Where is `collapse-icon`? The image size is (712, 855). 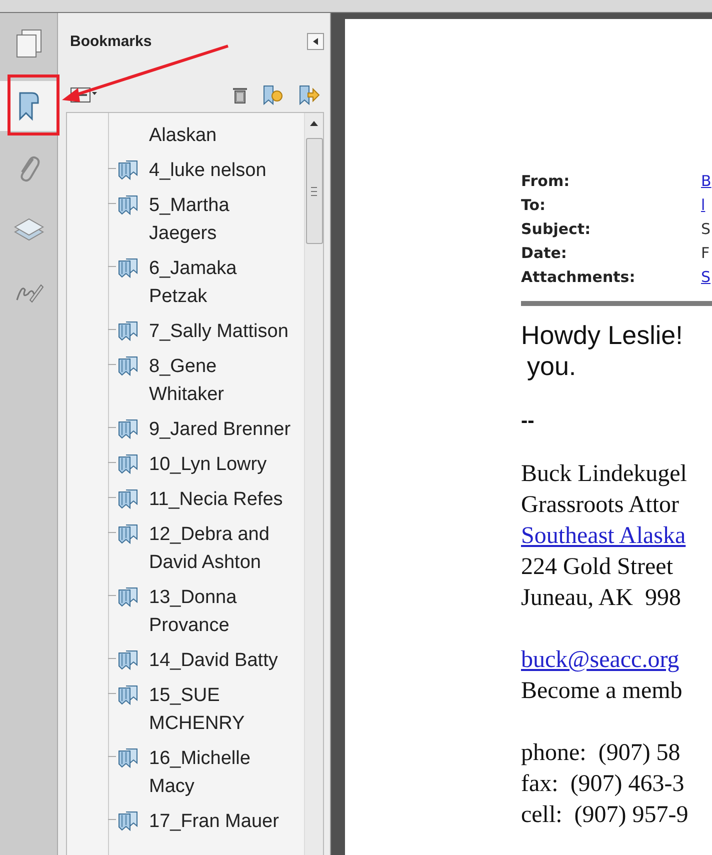 collapse-icon is located at coordinates (315, 41).